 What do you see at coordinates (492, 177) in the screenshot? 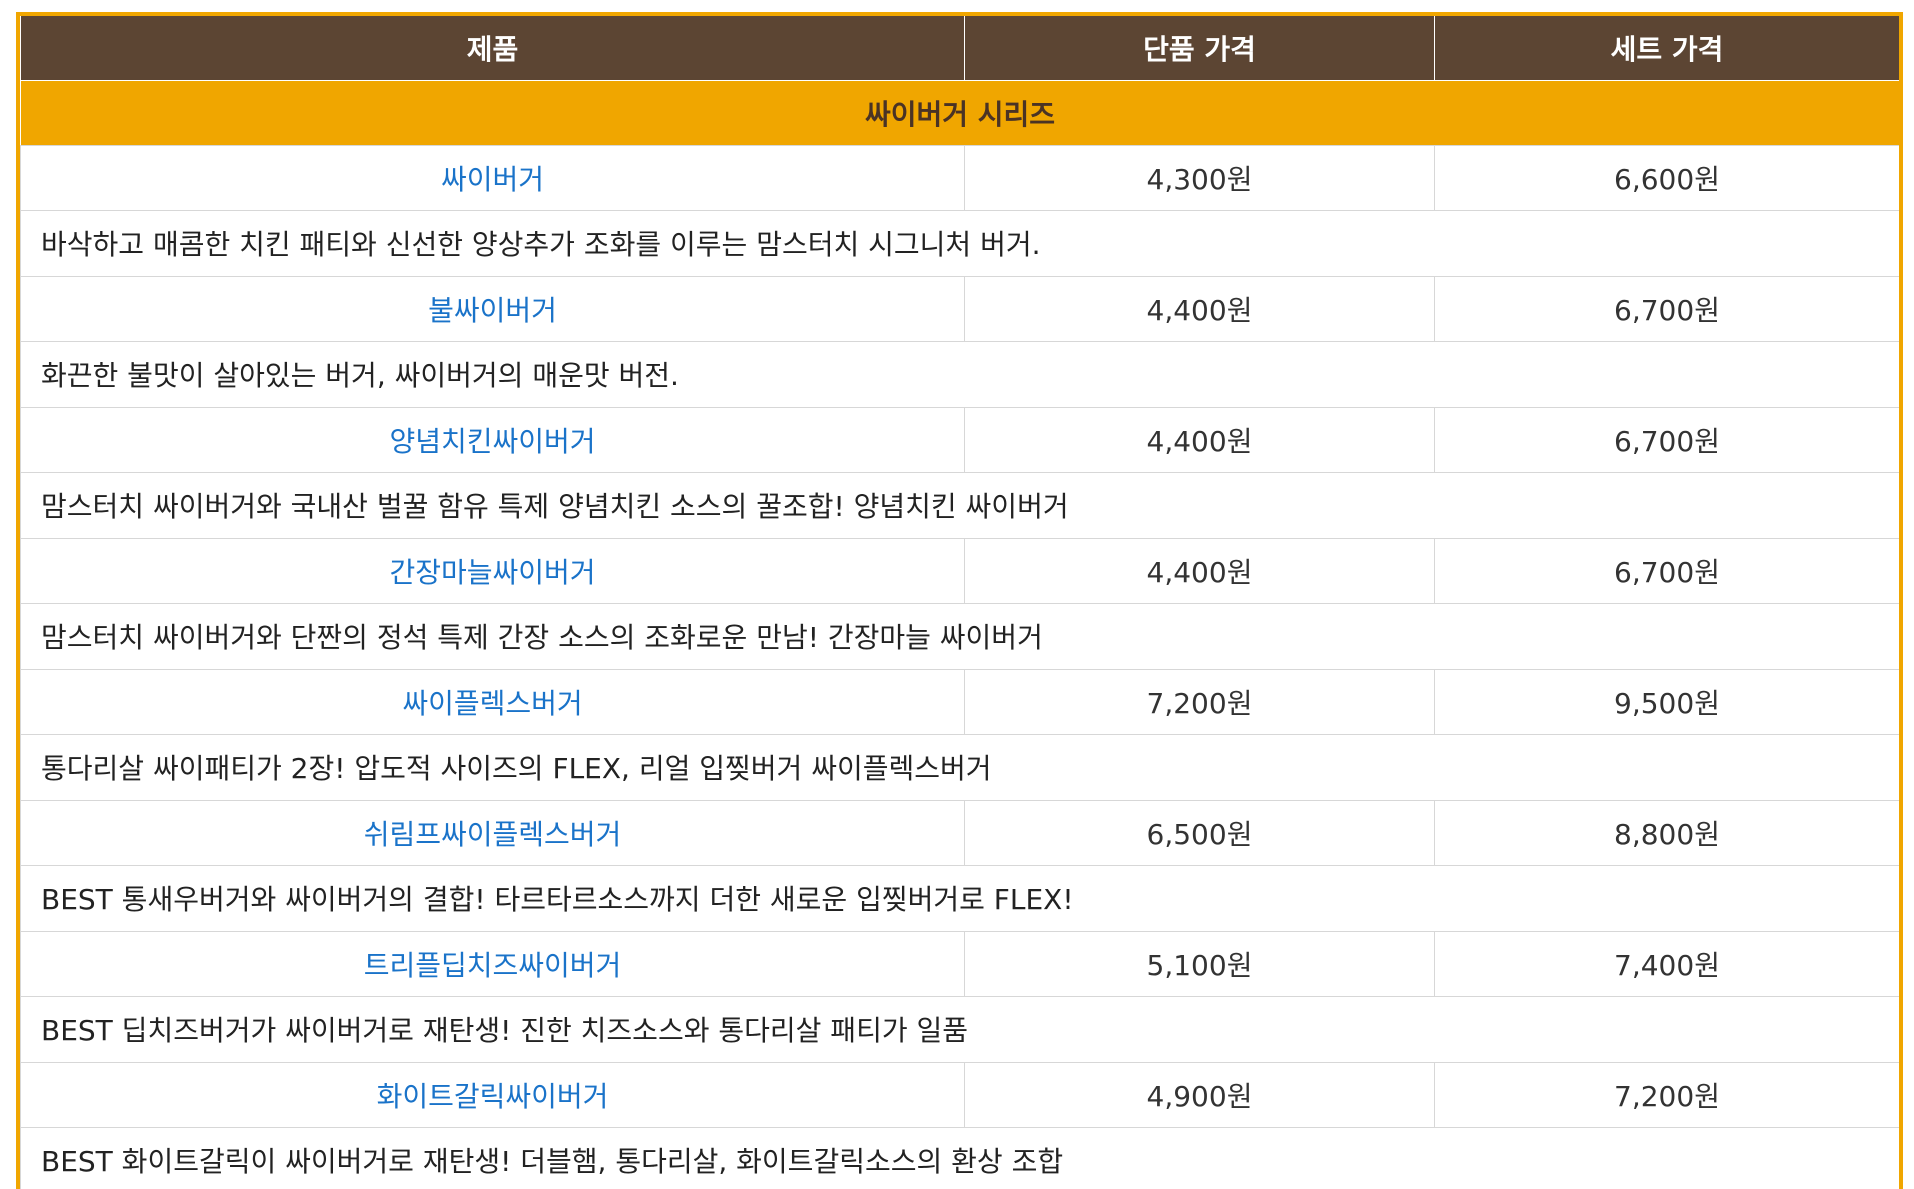
I see `product-name-link: 싸이버거` at bounding box center [492, 177].